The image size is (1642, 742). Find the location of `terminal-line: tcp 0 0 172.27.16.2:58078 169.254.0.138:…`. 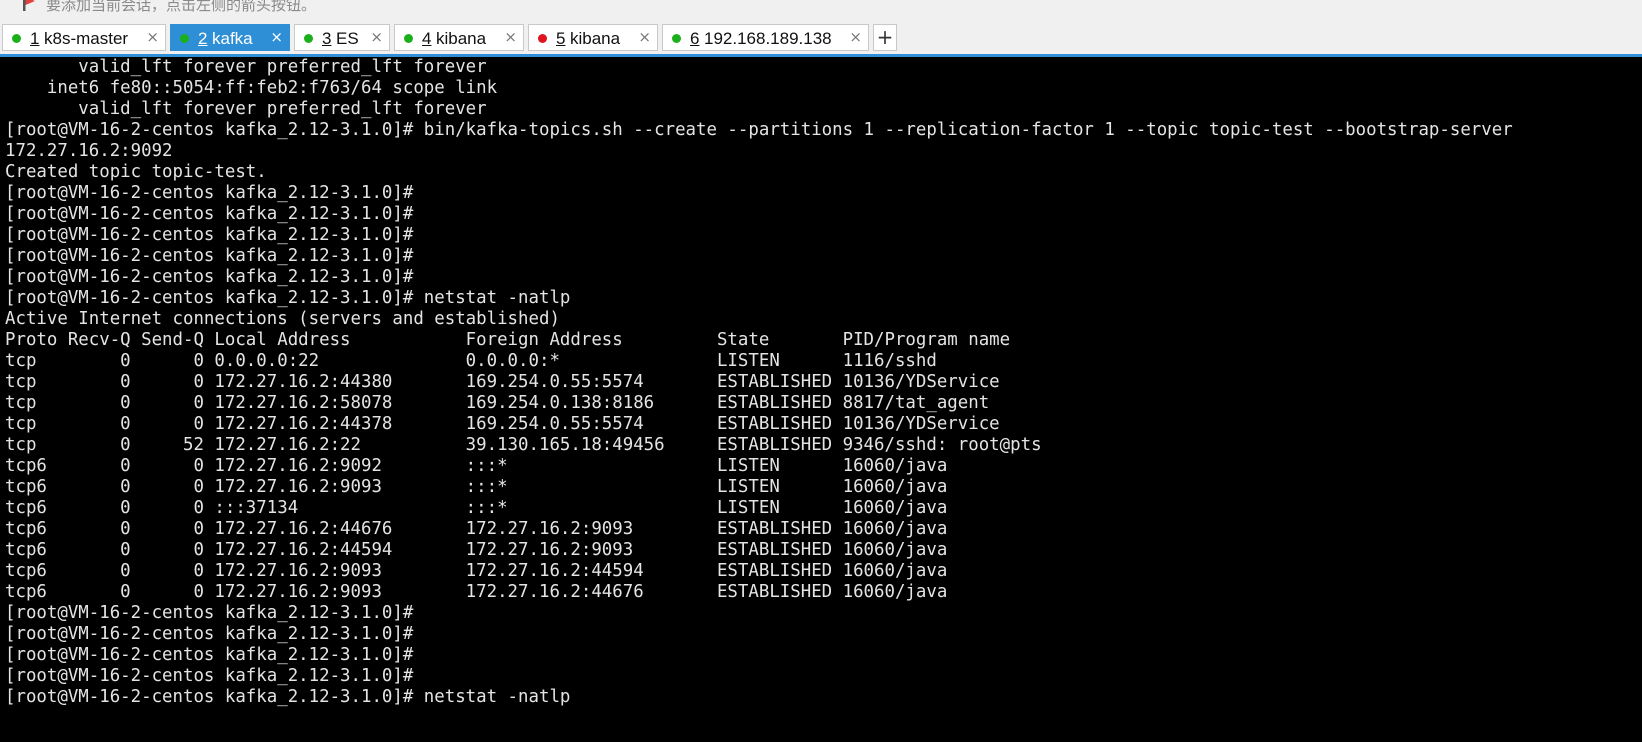

terminal-line: tcp 0 0 172.27.16.2:58078 169.254.0.138:… is located at coordinates (497, 403).